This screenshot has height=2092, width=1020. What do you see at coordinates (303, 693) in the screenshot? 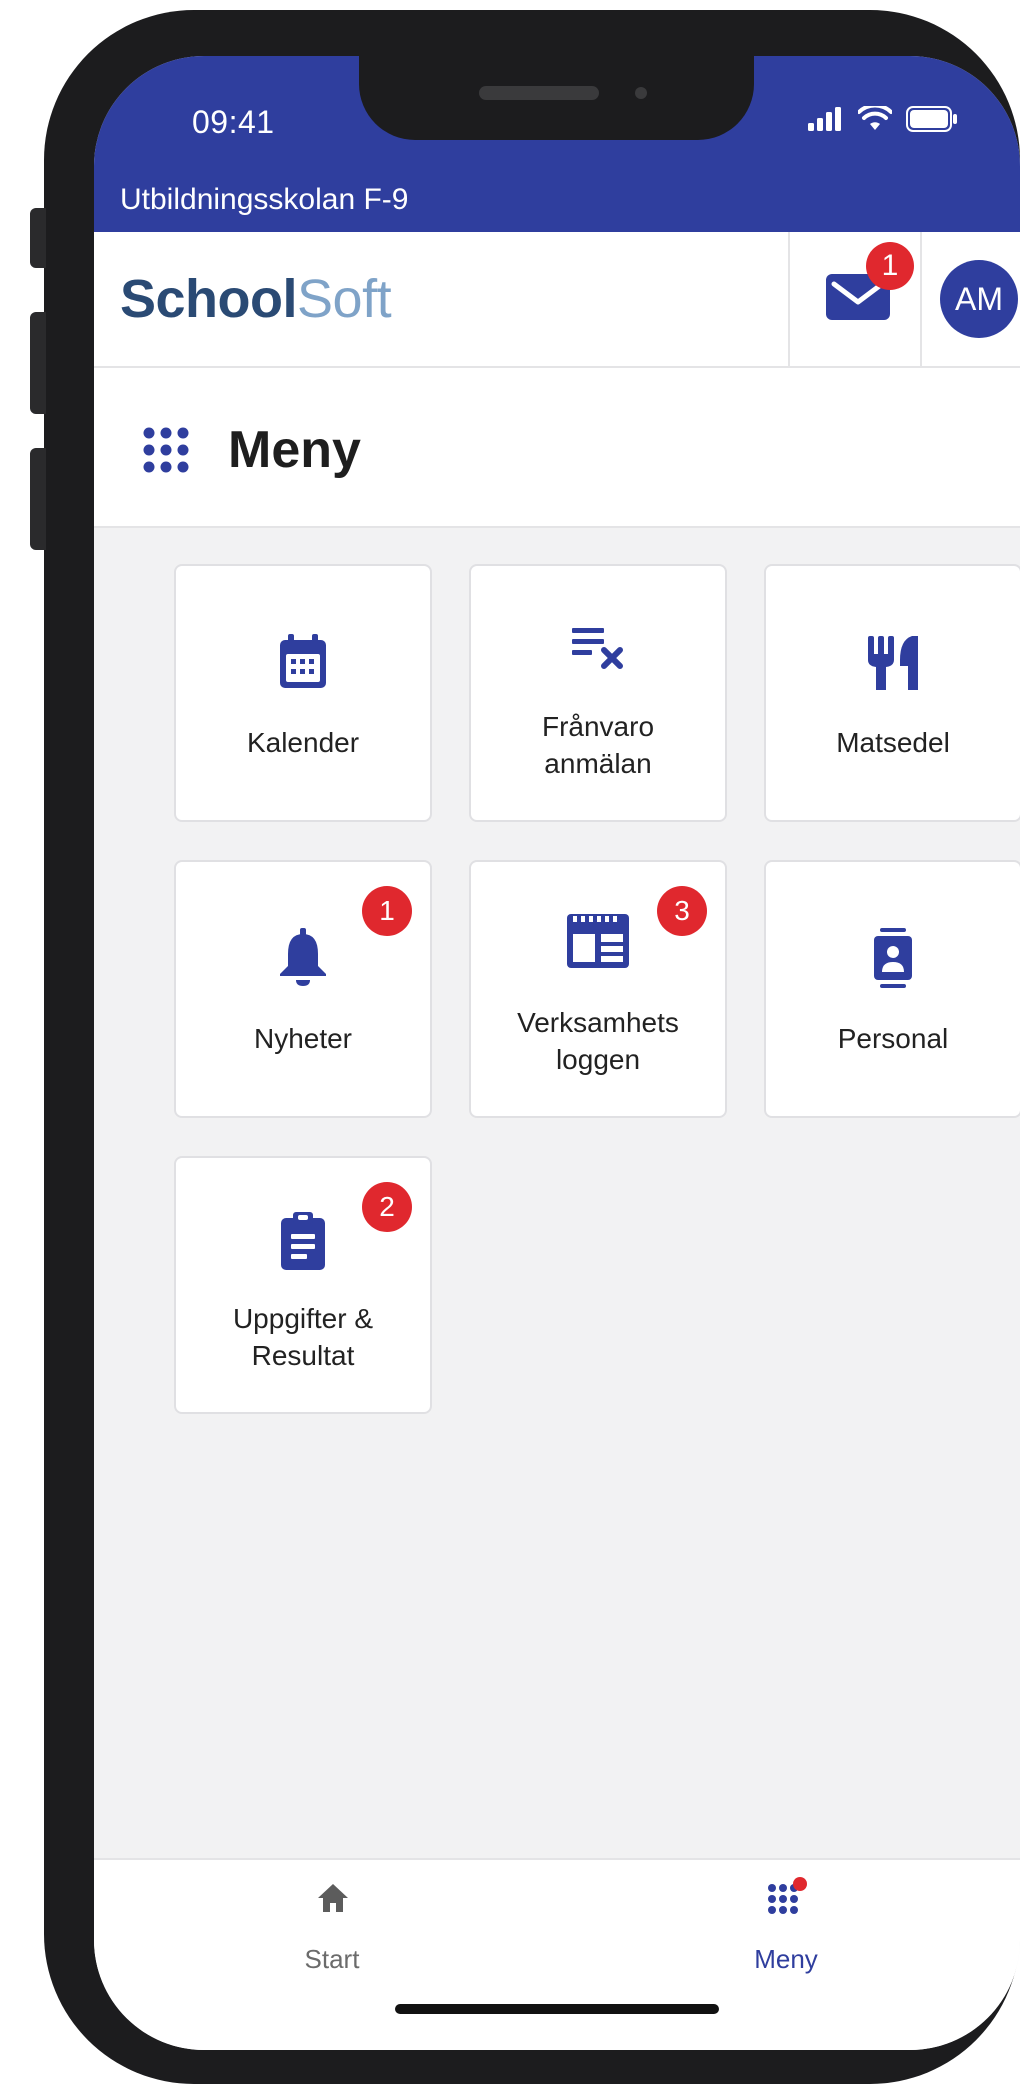
I see `tile-kalender: Kalender` at bounding box center [303, 693].